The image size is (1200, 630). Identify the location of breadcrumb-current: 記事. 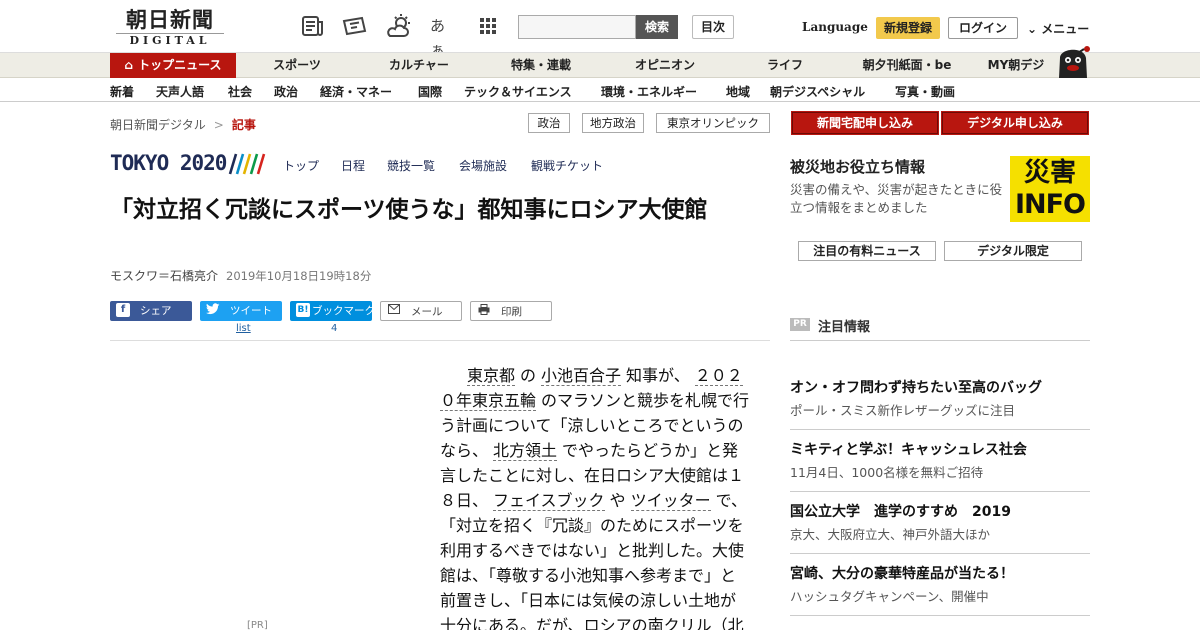
(243, 125).